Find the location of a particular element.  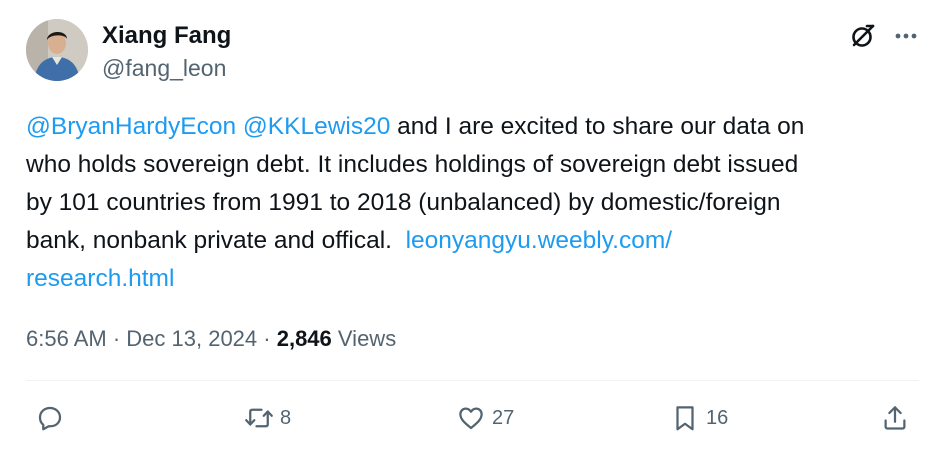

reply-icon is located at coordinates (50, 418).